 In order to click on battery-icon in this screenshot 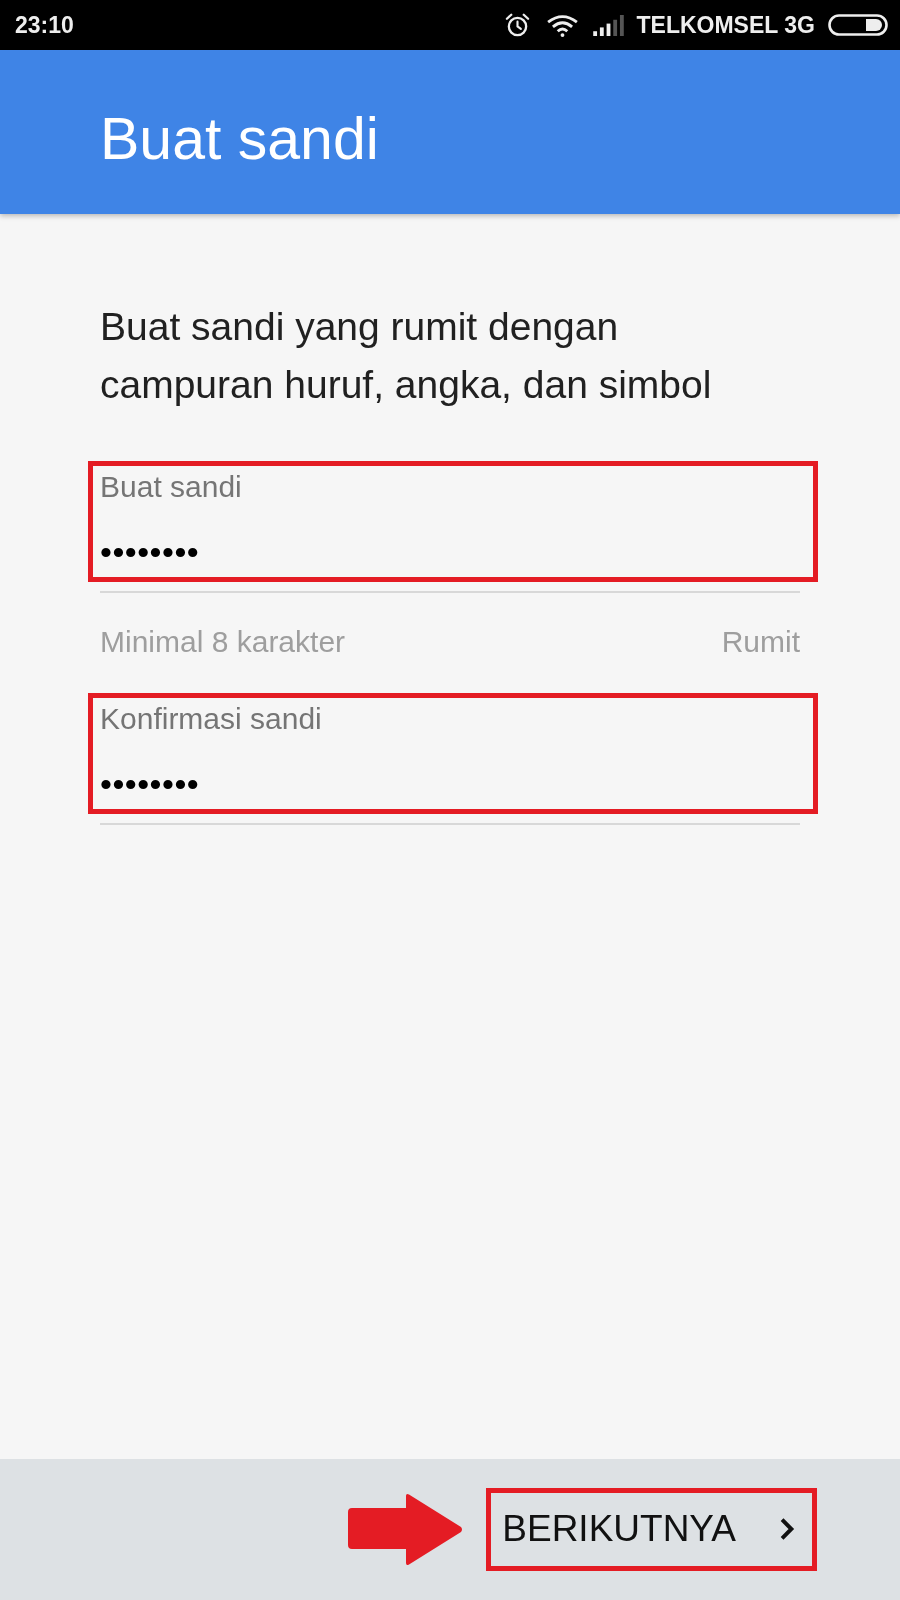, I will do `click(858, 25)`.